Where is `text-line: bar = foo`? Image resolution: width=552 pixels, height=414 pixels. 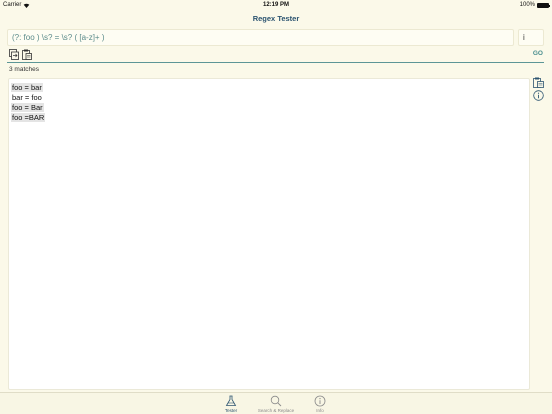 text-line: bar = foo is located at coordinates (28, 98).